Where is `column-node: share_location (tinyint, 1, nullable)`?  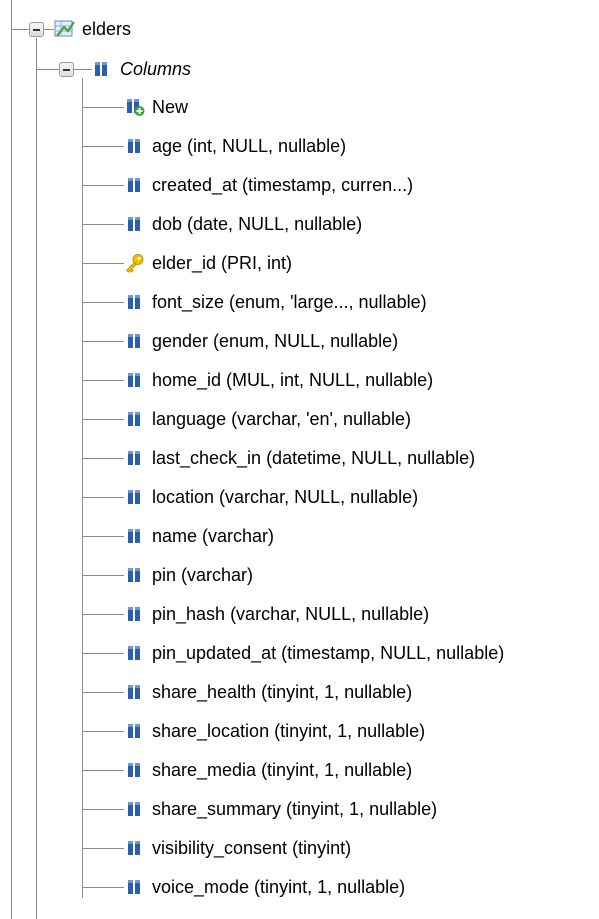
column-node: share_location (tinyint, 1, nullable) is located at coordinates (274, 731).